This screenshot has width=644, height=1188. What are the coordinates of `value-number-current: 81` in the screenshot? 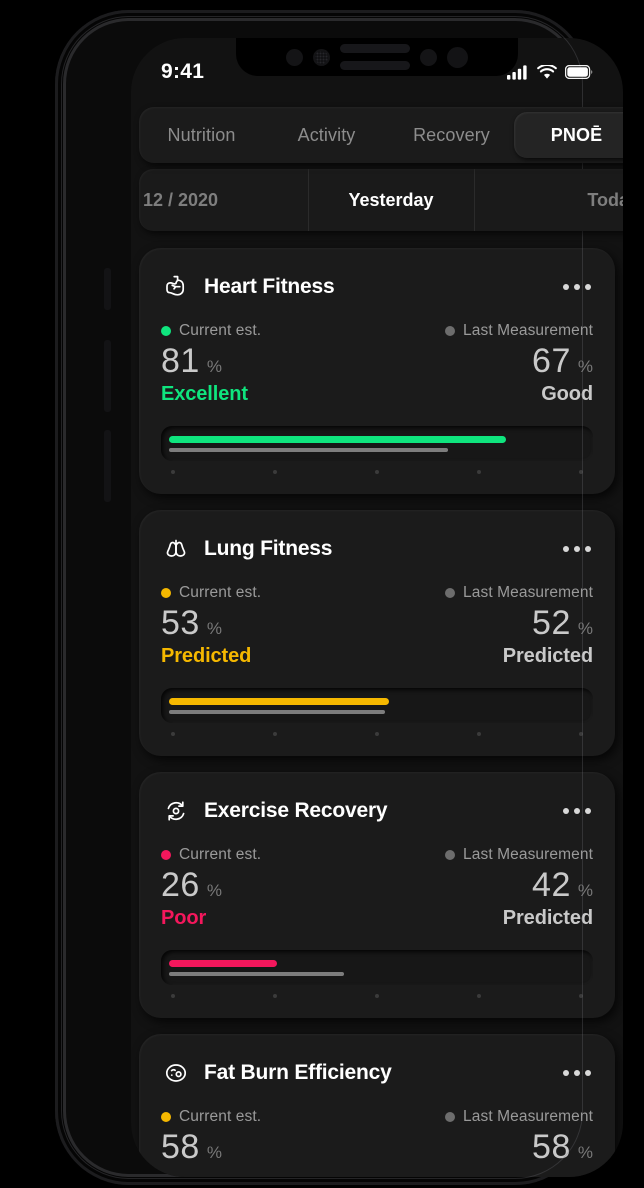 It's located at (180, 361).